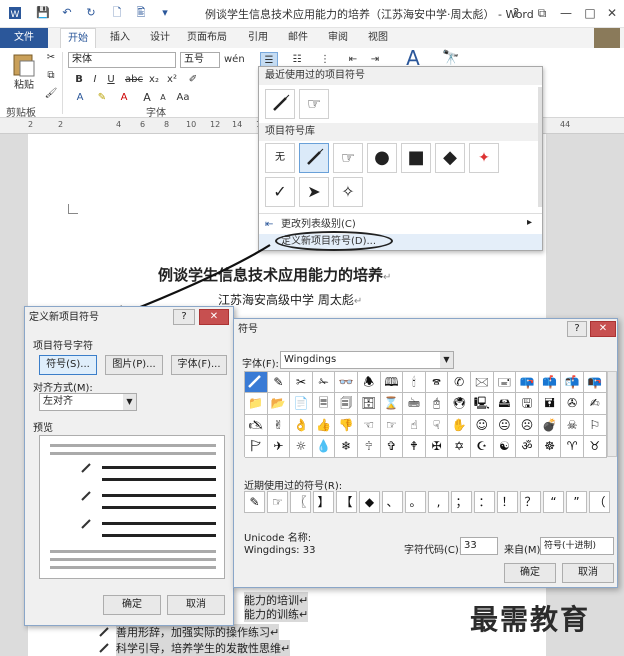 Image resolution: width=624 pixels, height=656 pixels. Describe the element at coordinates (346, 502) in the screenshot. I see `recent-symbol-cell: 【` at that location.